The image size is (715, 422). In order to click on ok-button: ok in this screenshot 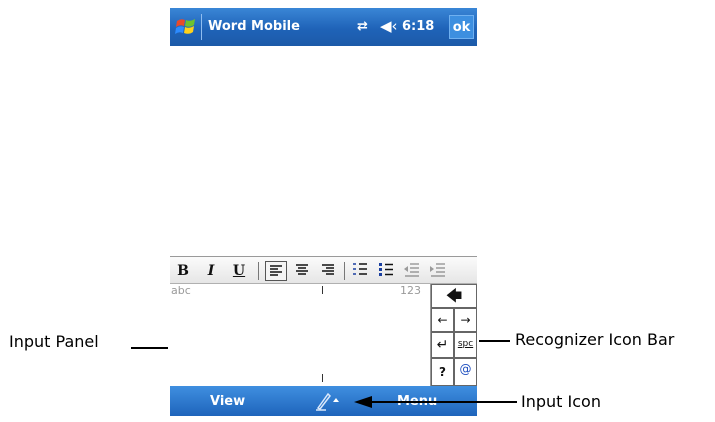, I will do `click(461, 27)`.